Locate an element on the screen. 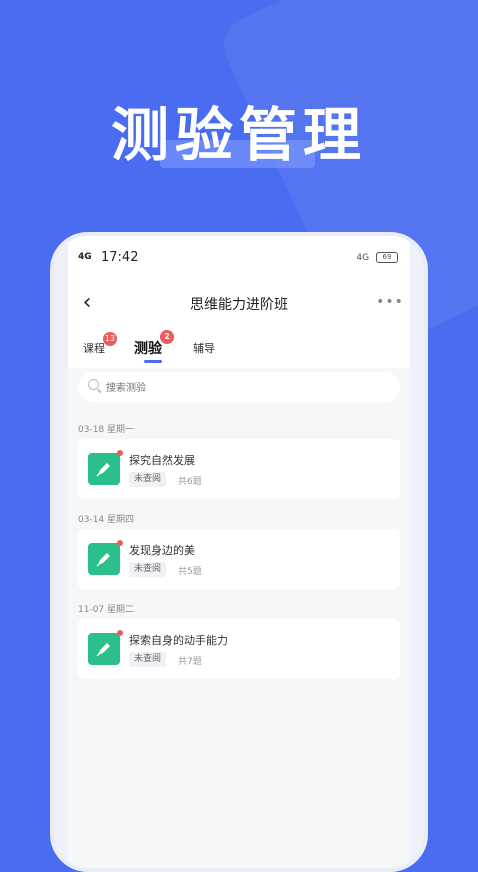  tab-courses: 课程 13 is located at coordinates (100, 344).